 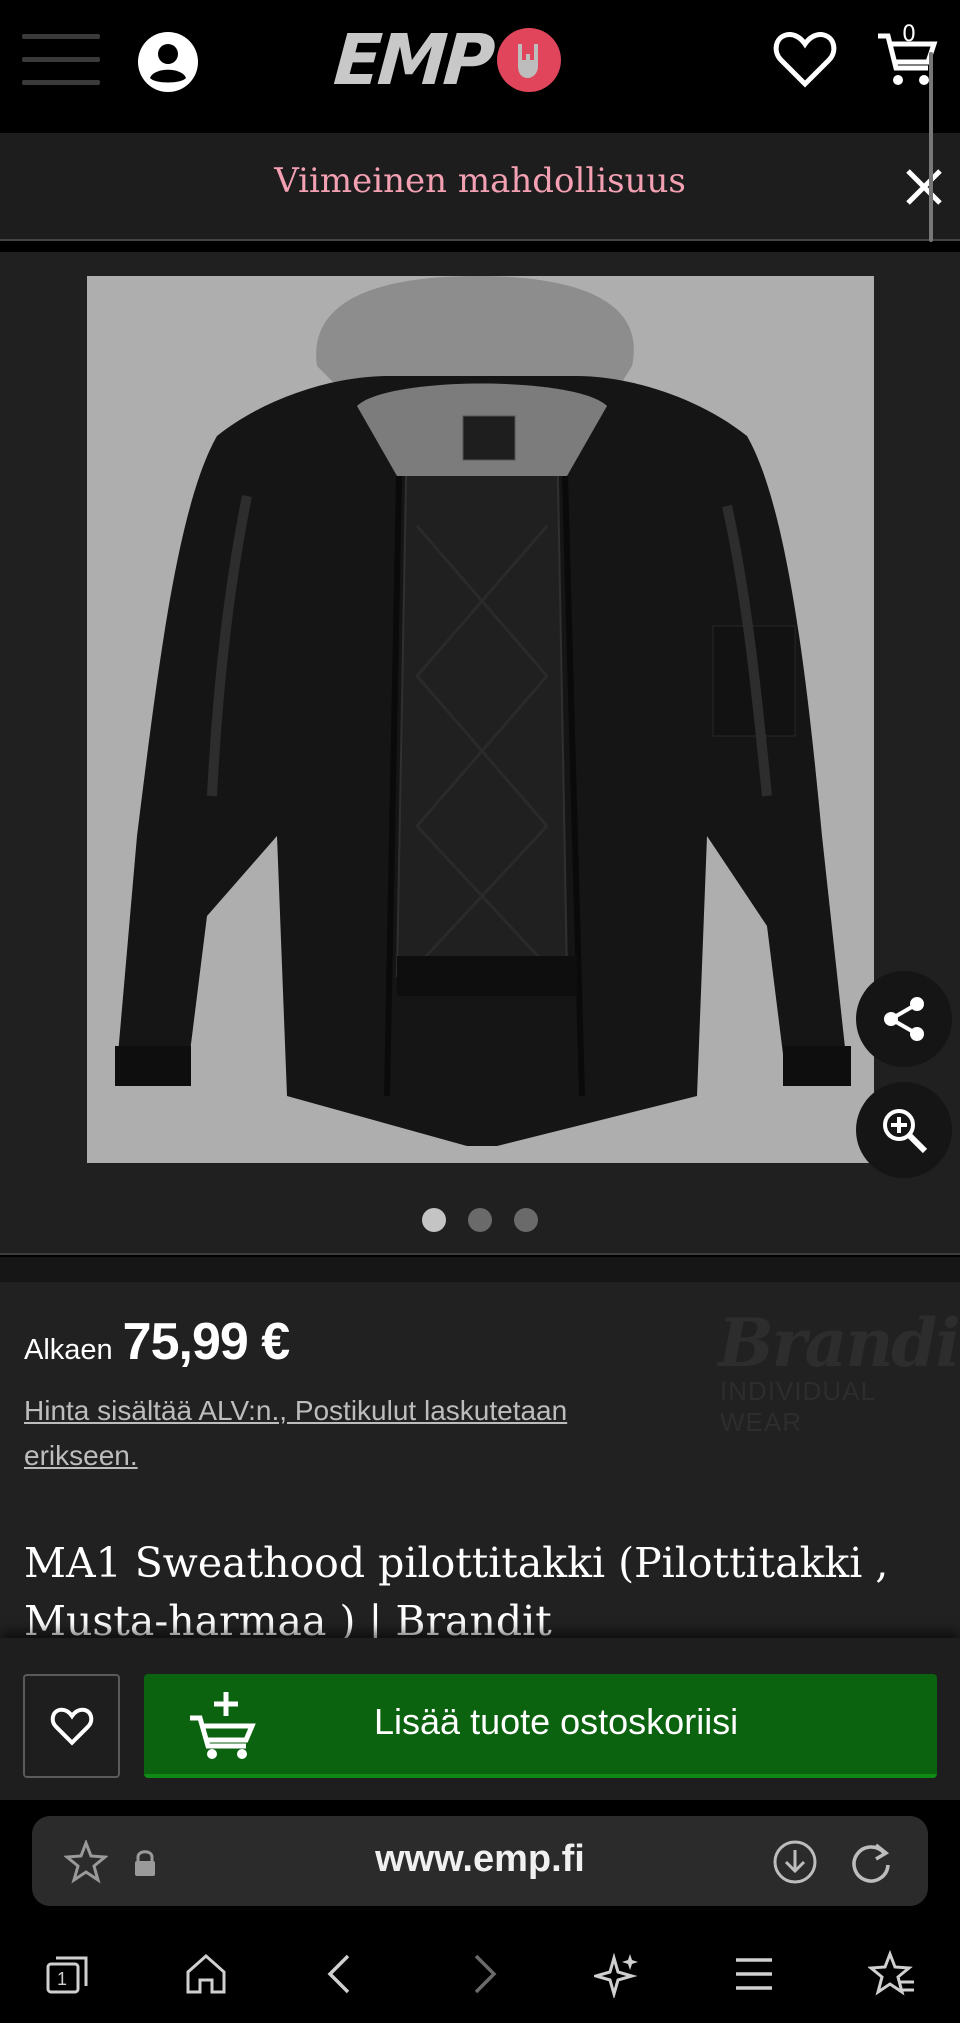 What do you see at coordinates (68, 1974) in the screenshot?
I see `tabs-icon: 1` at bounding box center [68, 1974].